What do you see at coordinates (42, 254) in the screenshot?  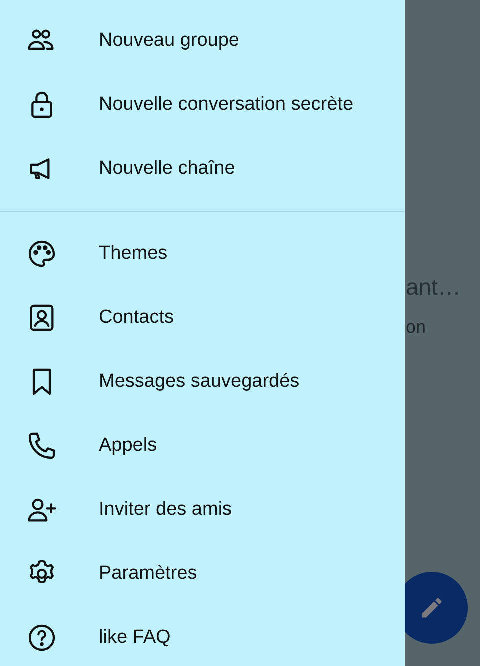 I see `palette-icon` at bounding box center [42, 254].